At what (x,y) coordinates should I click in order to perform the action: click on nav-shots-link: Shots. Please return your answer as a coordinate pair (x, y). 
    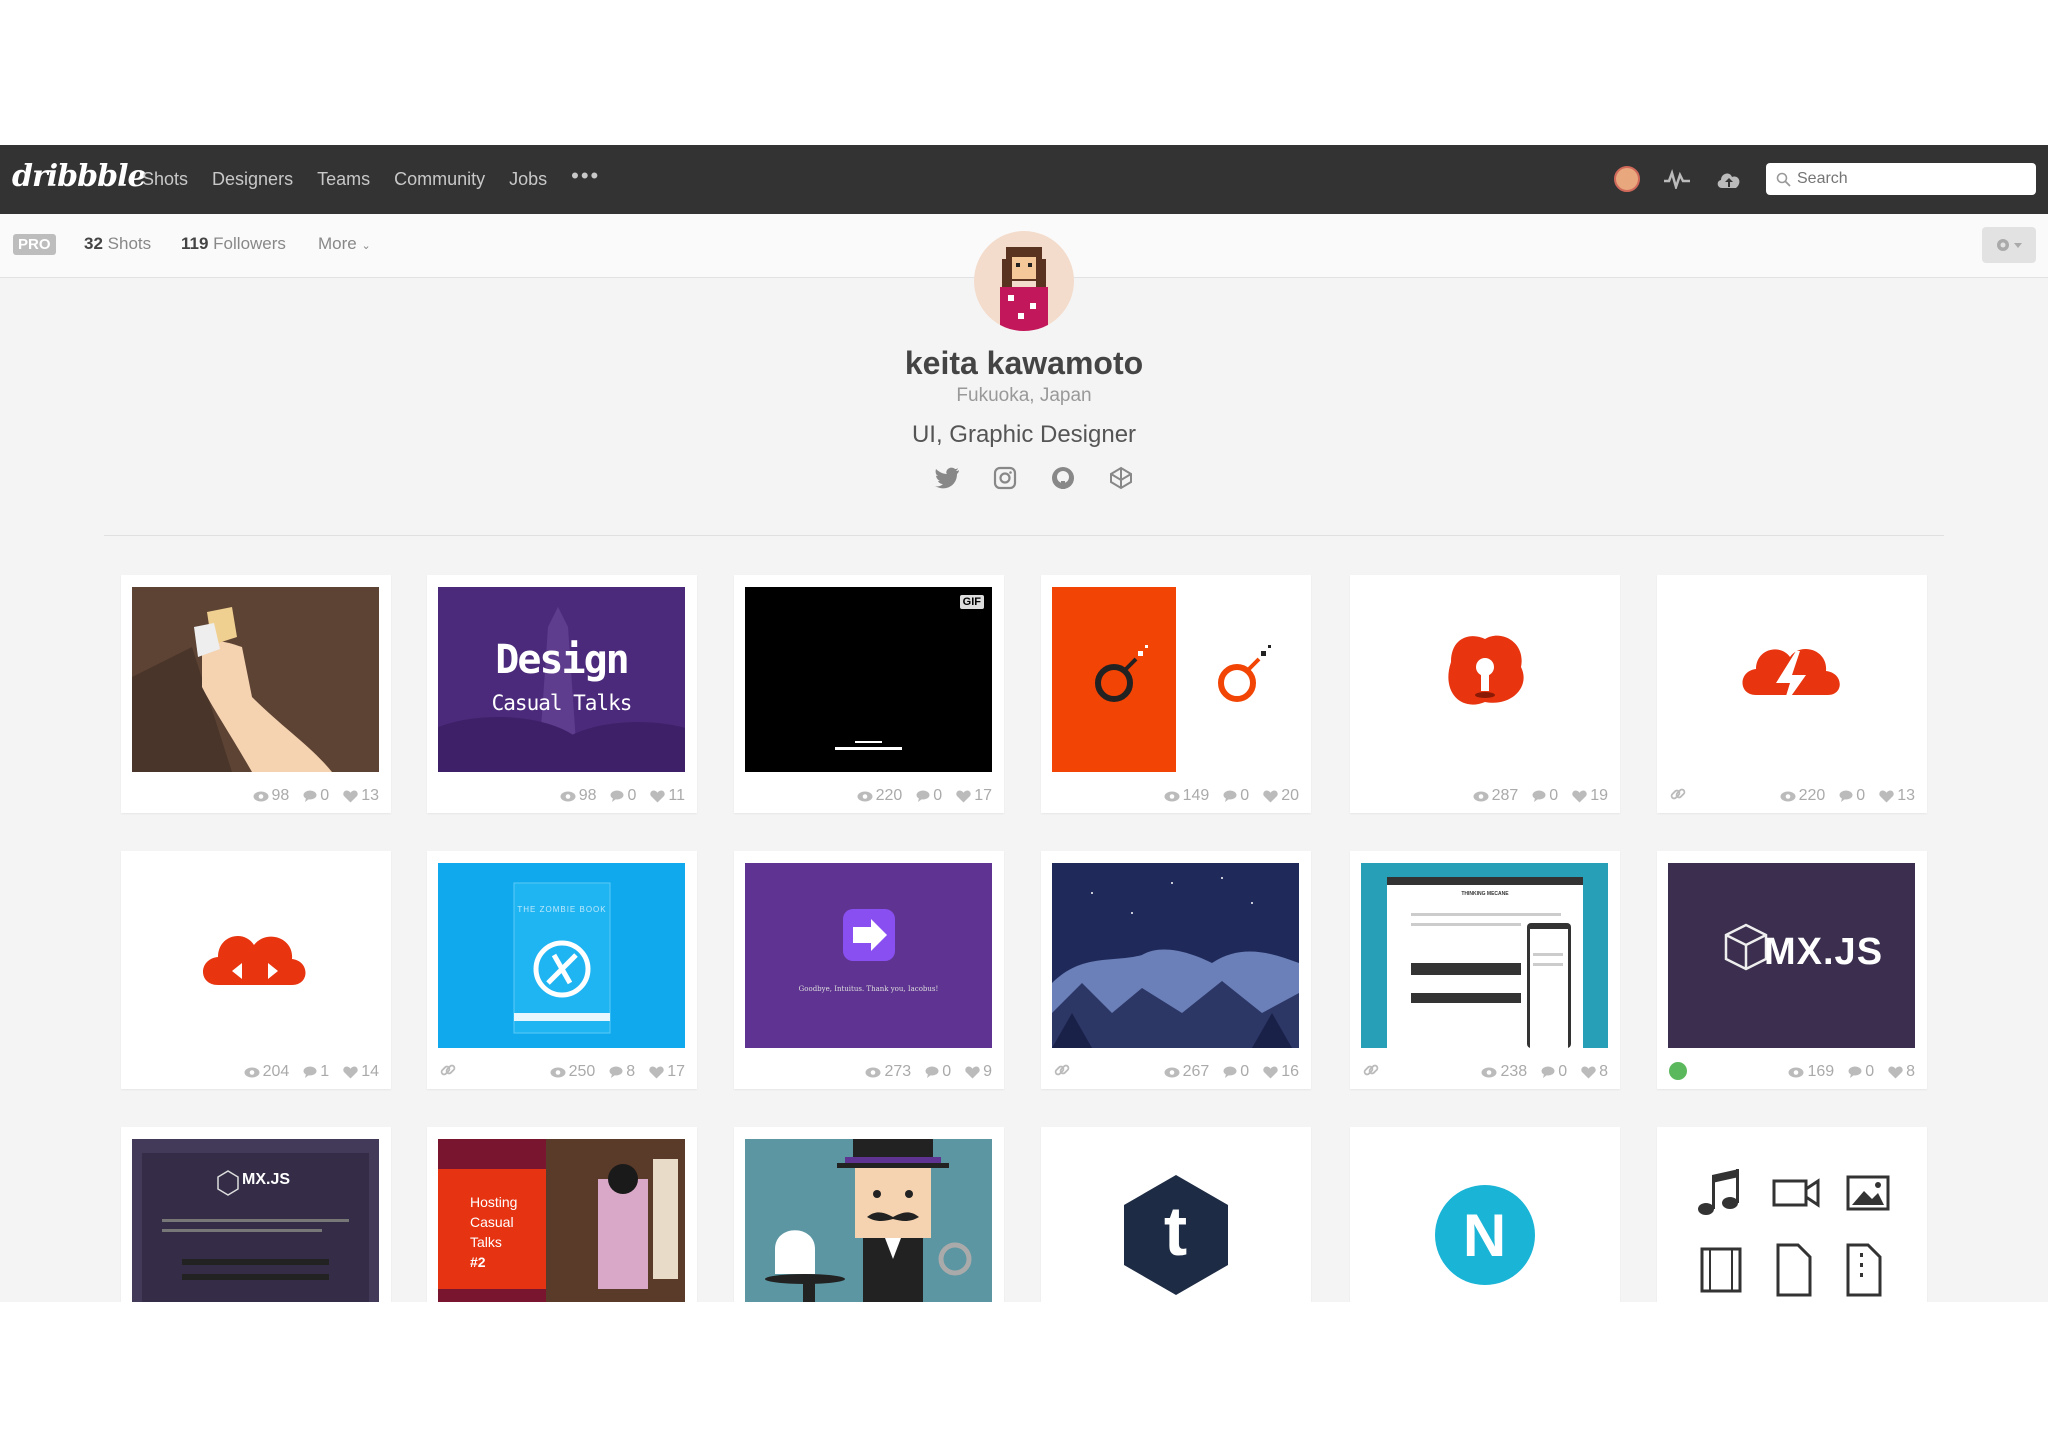
    Looking at the image, I should click on (165, 179).